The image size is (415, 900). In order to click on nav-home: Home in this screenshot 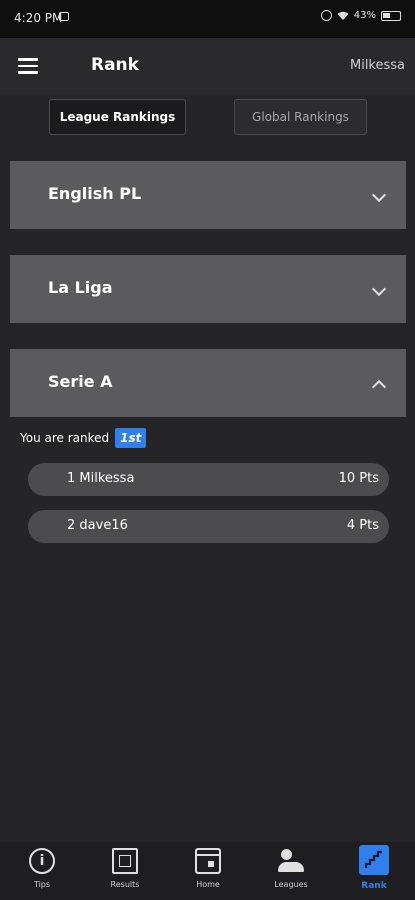, I will do `click(208, 868)`.